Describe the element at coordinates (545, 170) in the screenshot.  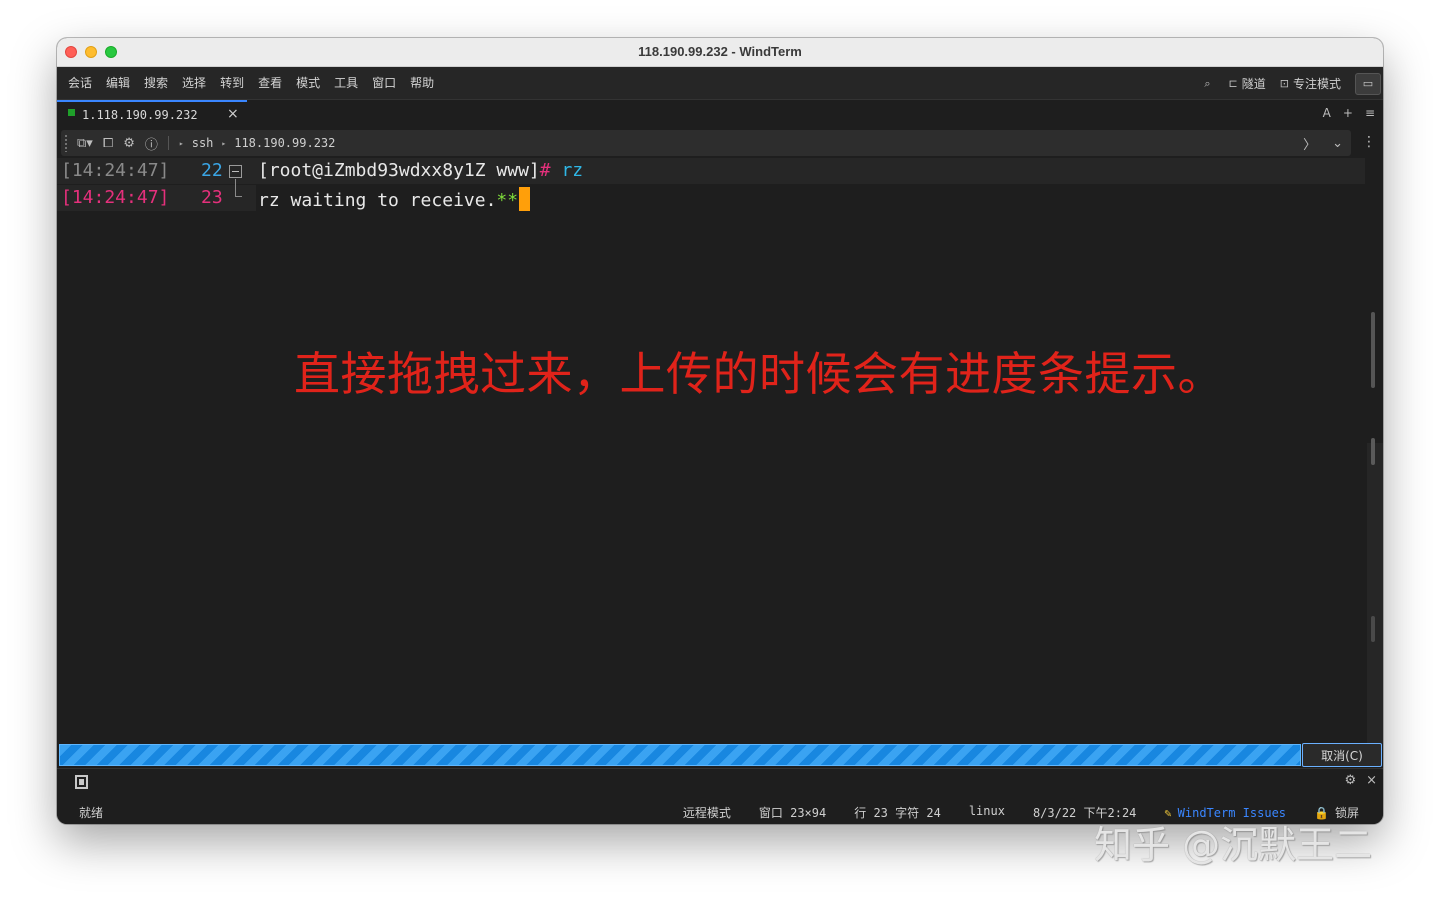
I see `prompt-symbol: #` at that location.